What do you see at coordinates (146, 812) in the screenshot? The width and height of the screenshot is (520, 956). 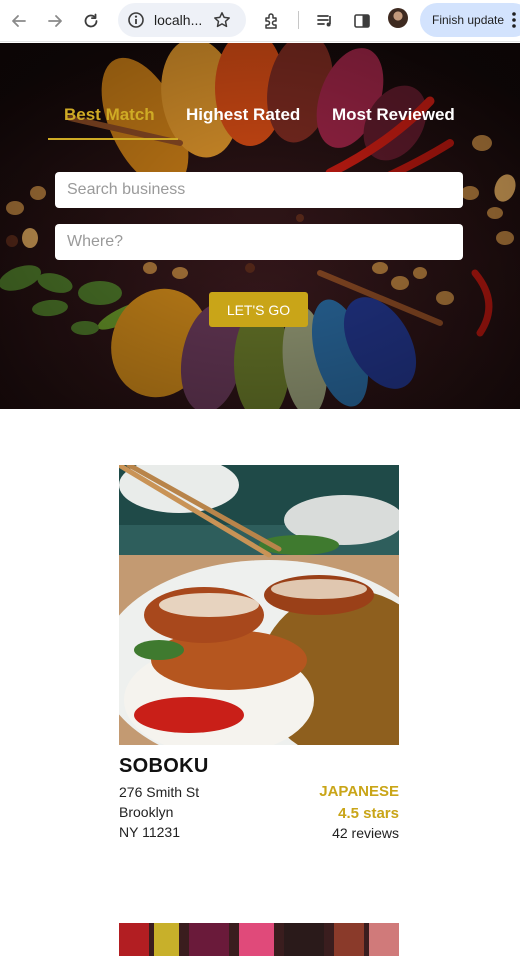 I see `address-city: Brooklyn` at bounding box center [146, 812].